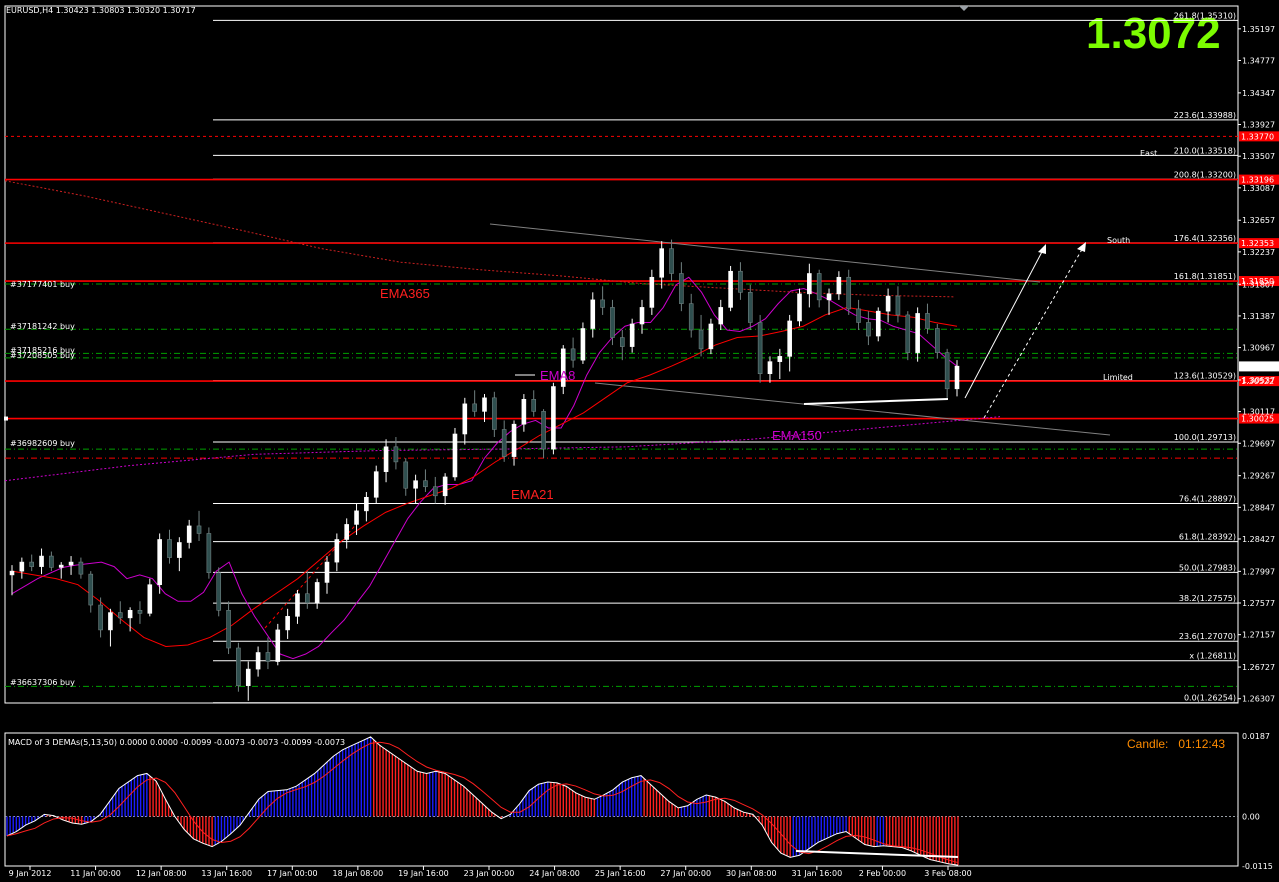 This screenshot has width=1279, height=882. What do you see at coordinates (817, 873) in the screenshot?
I see `time-tick-label: 31 Jan 16:00` at bounding box center [817, 873].